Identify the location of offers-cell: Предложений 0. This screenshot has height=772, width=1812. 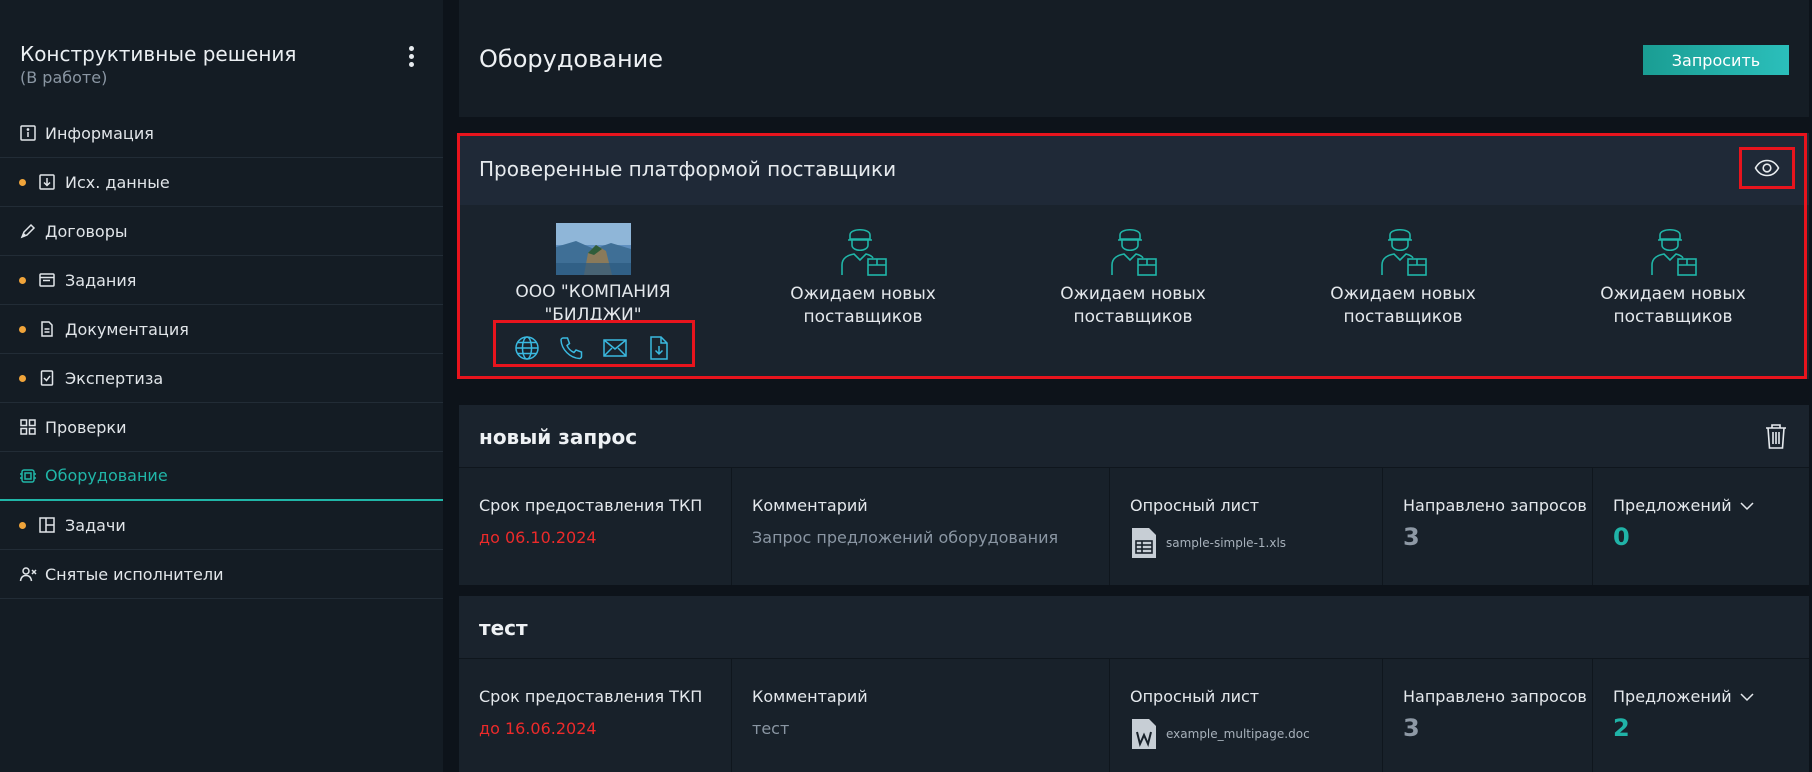
(1701, 526).